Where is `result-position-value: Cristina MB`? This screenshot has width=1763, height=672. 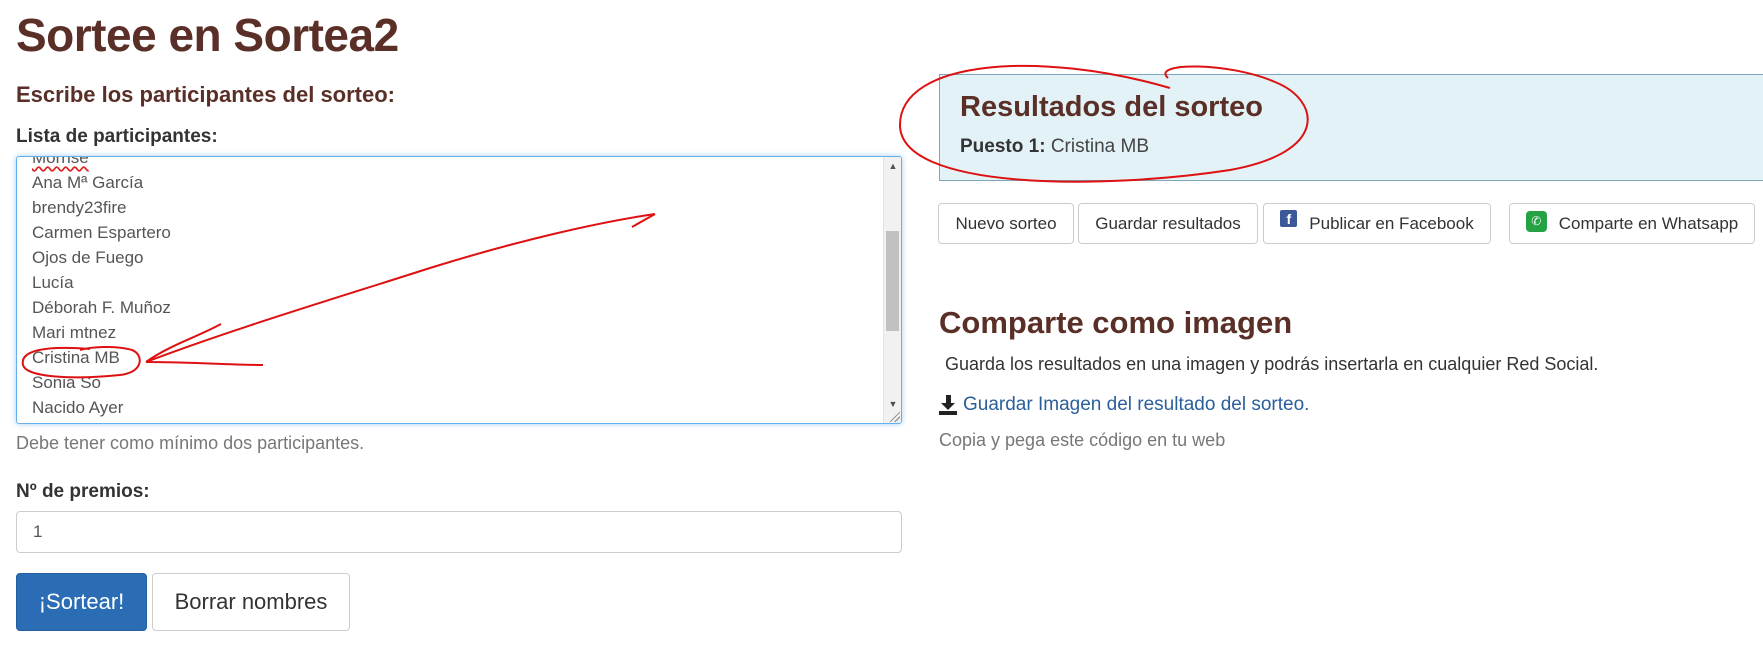 result-position-value: Cristina MB is located at coordinates (1099, 146).